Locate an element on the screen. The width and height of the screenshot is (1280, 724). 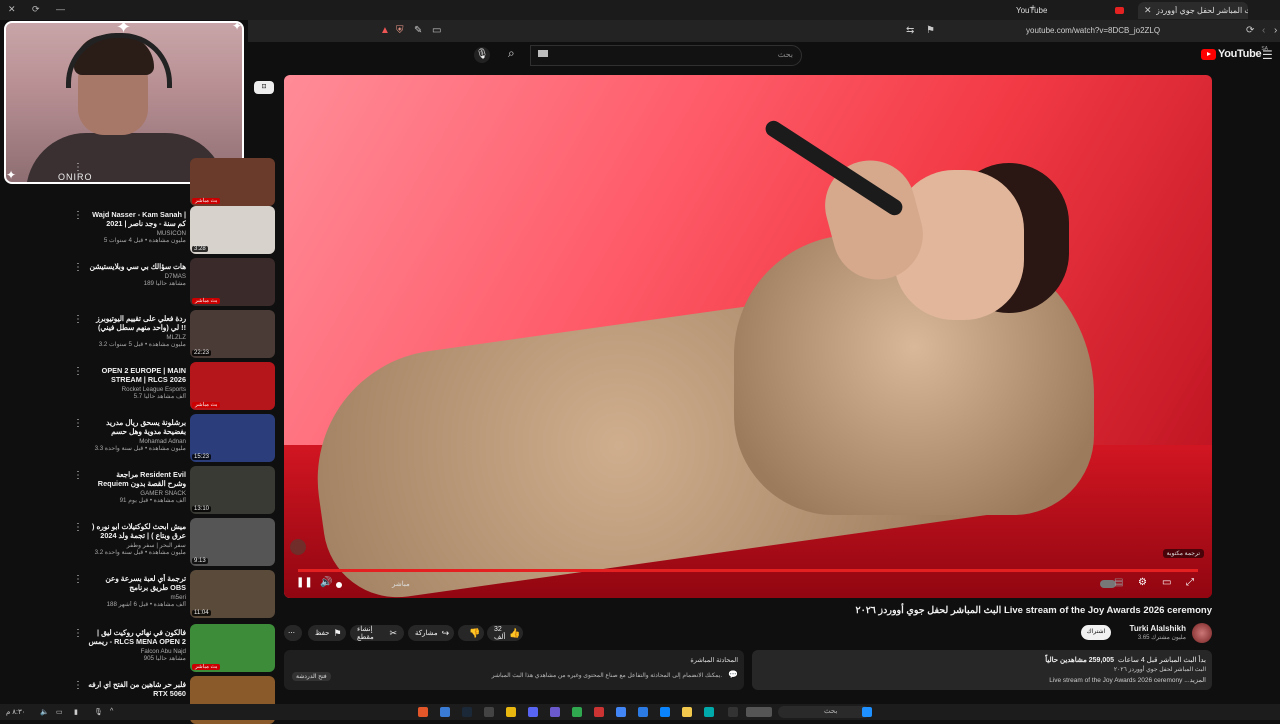
volume-icon: 🔊 is located at coordinates (326, 582).